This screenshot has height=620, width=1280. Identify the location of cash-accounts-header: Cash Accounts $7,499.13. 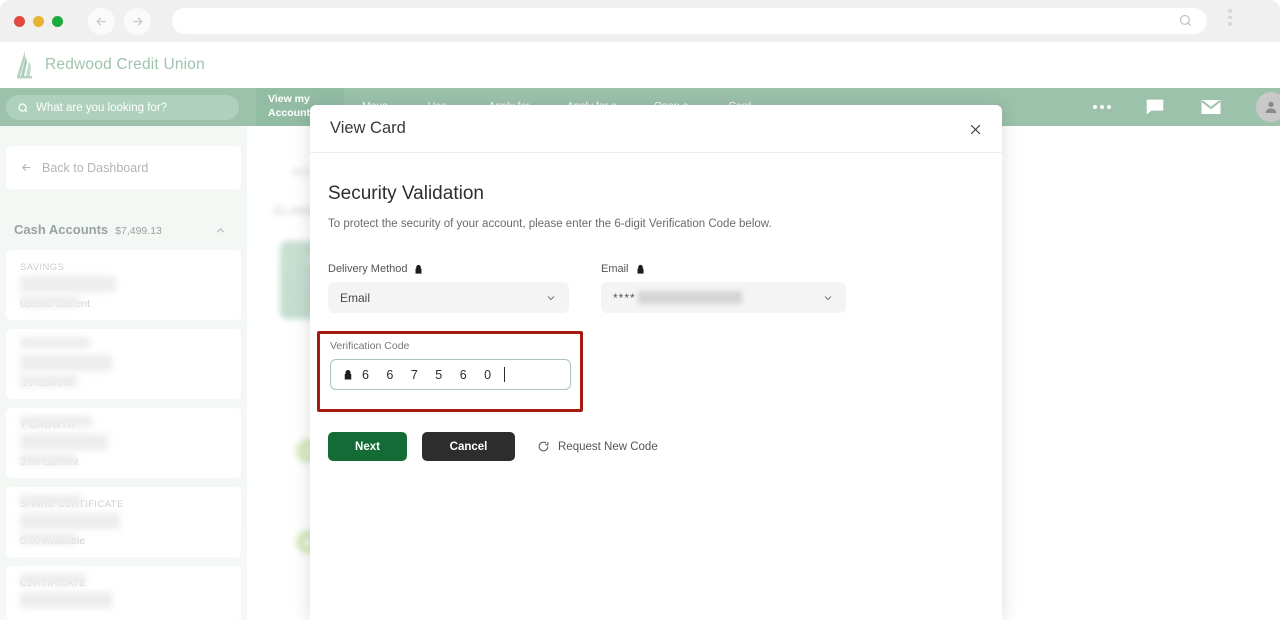
(125, 229).